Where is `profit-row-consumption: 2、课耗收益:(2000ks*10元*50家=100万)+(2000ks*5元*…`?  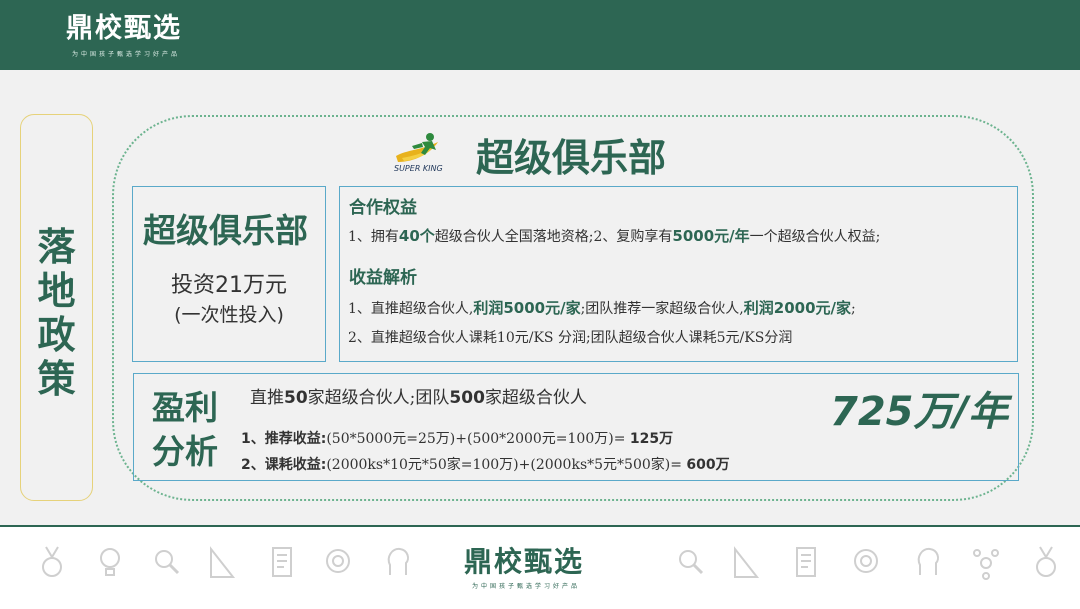
profit-row-consumption: 2、课耗收益:(2000ks*10元*50家=100万)+(2000ks*5元*… is located at coordinates (485, 464).